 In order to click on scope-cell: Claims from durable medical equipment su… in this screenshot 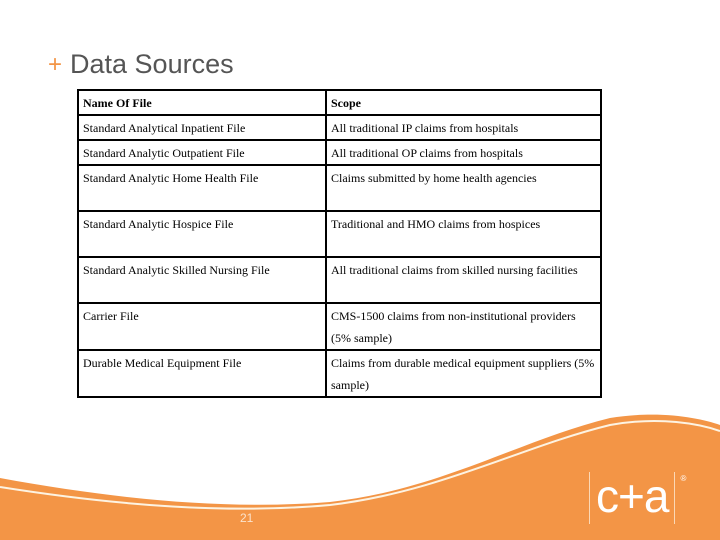, I will do `click(463, 373)`.